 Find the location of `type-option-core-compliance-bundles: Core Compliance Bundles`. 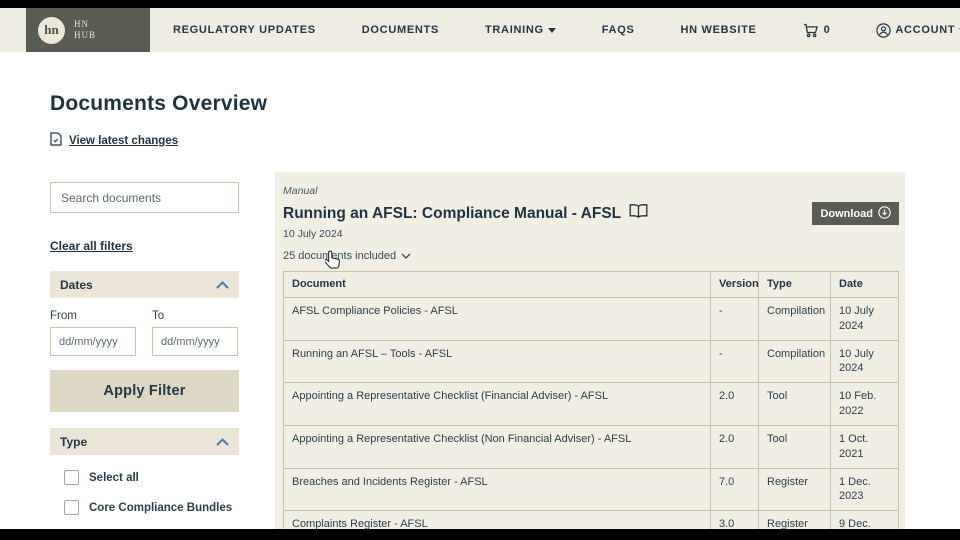

type-option-core-compliance-bundles: Core Compliance Bundles is located at coordinates (144, 507).